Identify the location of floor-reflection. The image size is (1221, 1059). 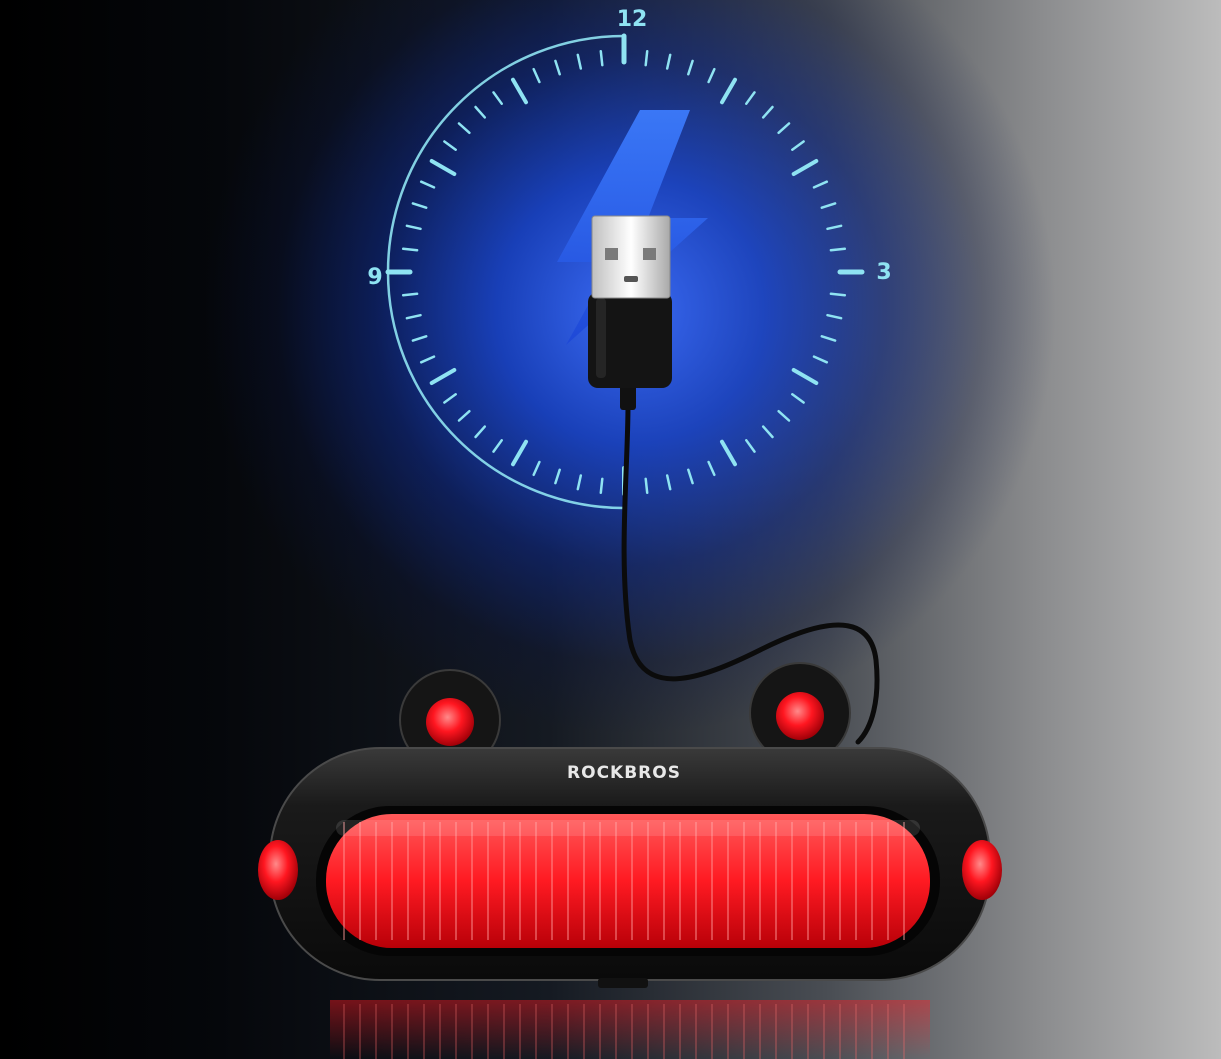
(630, 1029).